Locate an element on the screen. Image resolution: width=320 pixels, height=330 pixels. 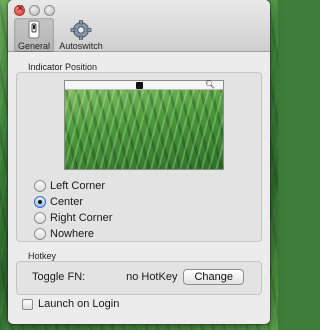
option-label: Right Corner is located at coordinates (81, 218).